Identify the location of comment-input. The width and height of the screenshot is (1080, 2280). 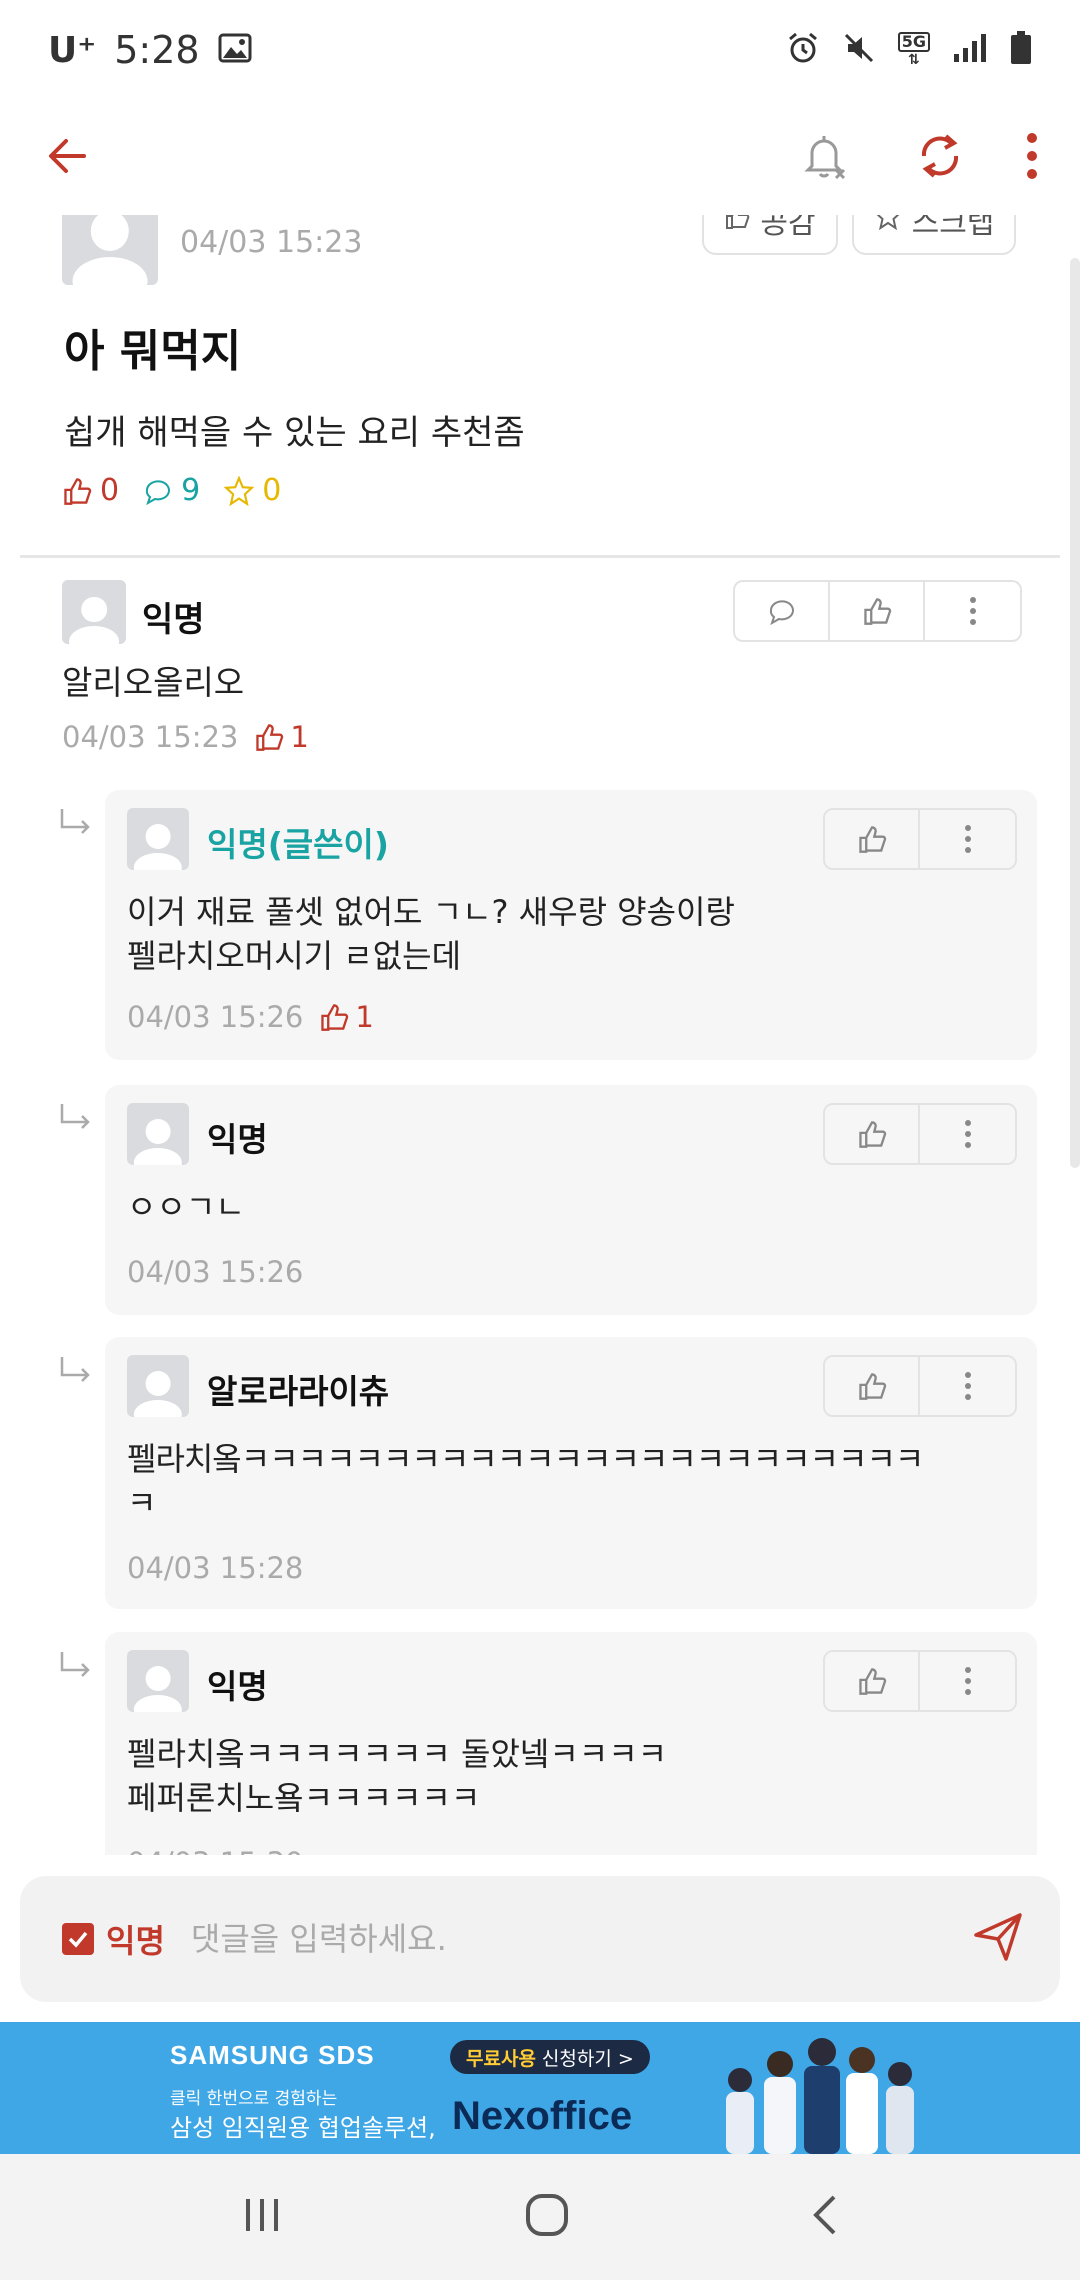
(581, 1939).